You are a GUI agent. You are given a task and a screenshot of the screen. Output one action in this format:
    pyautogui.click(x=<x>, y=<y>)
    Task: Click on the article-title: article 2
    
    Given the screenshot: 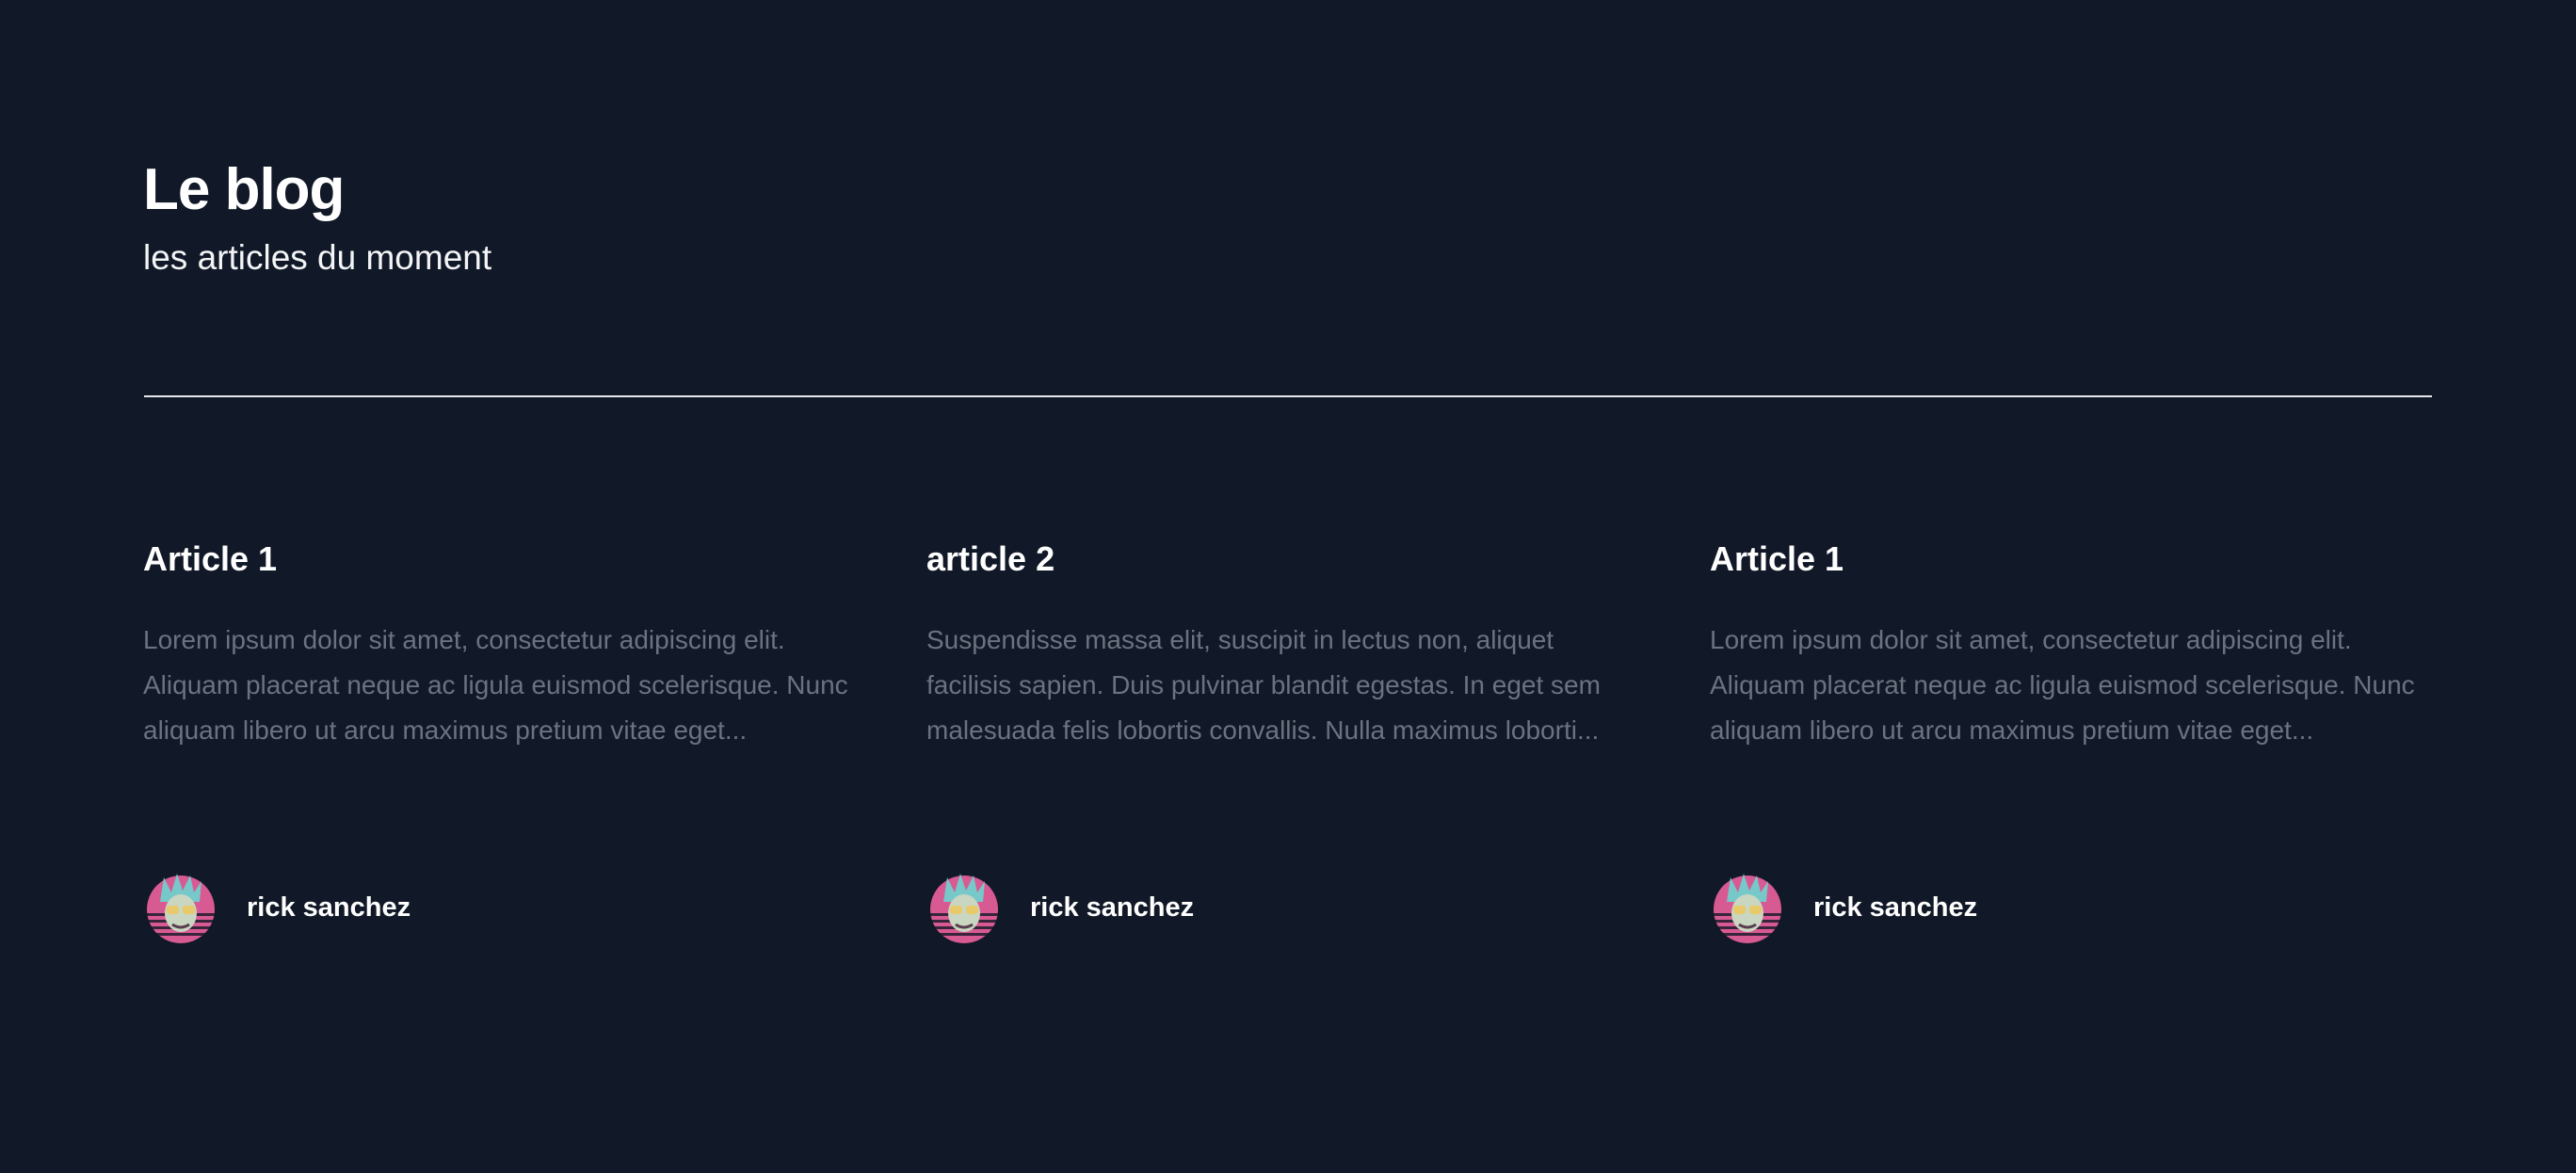 What is the action you would take?
    pyautogui.click(x=1282, y=559)
    